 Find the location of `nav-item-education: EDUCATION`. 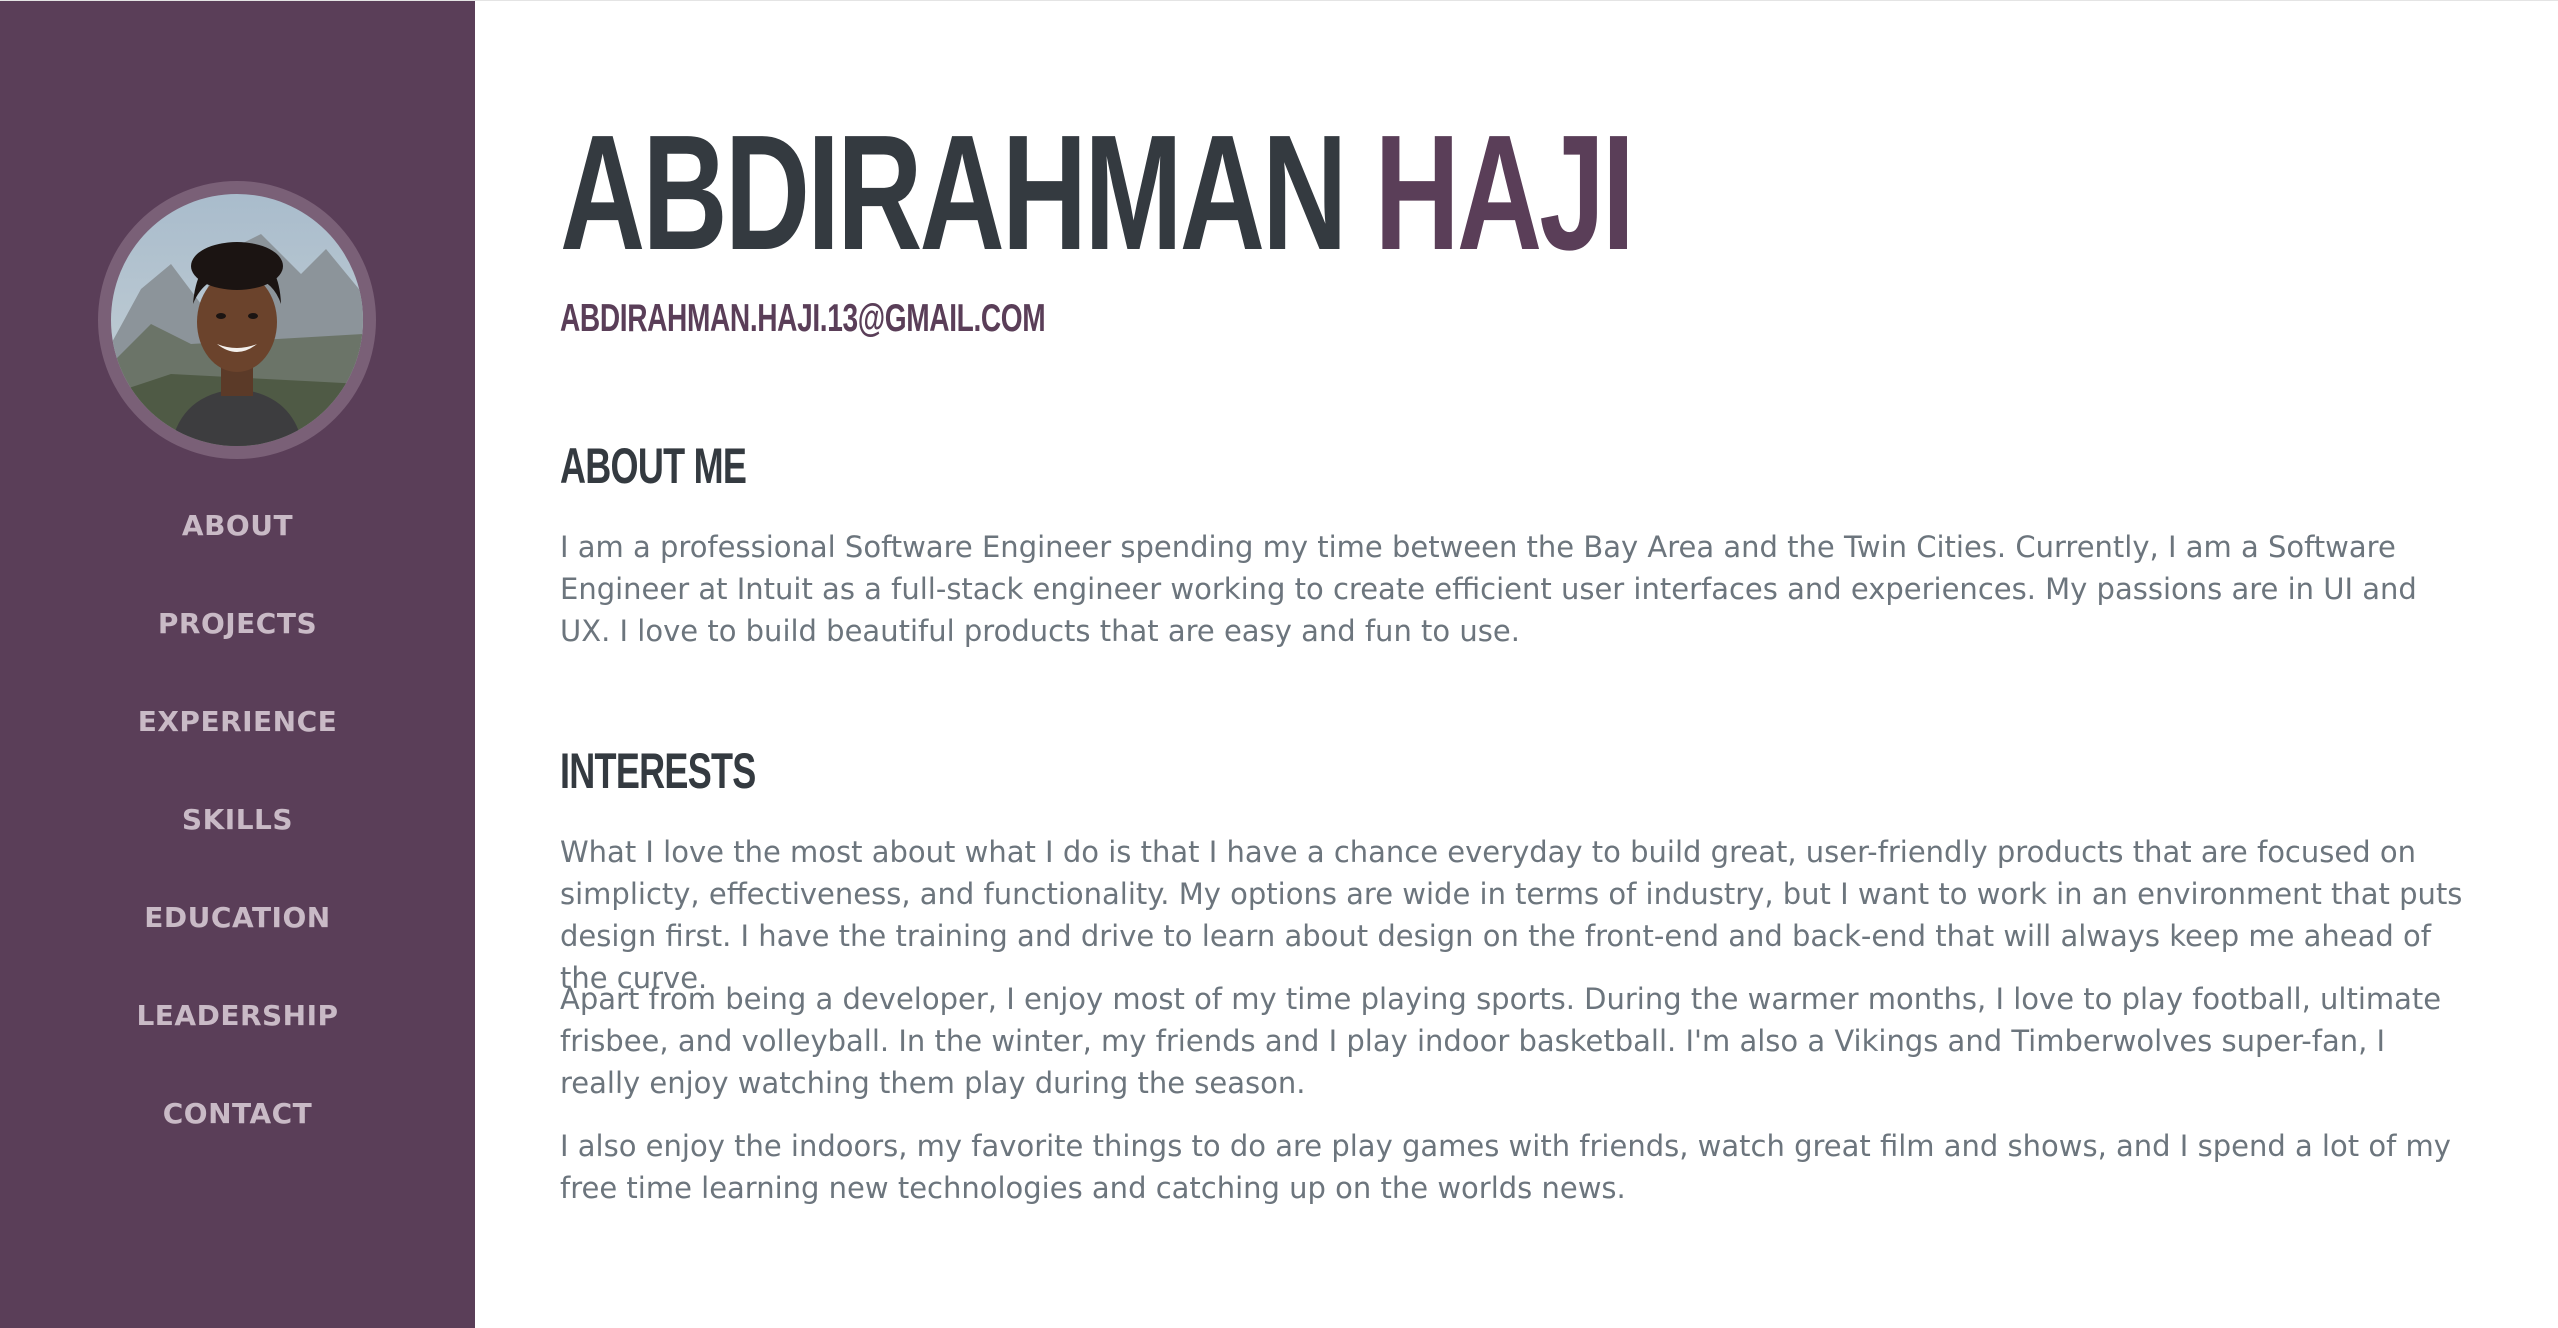

nav-item-education: EDUCATION is located at coordinates (237, 950).